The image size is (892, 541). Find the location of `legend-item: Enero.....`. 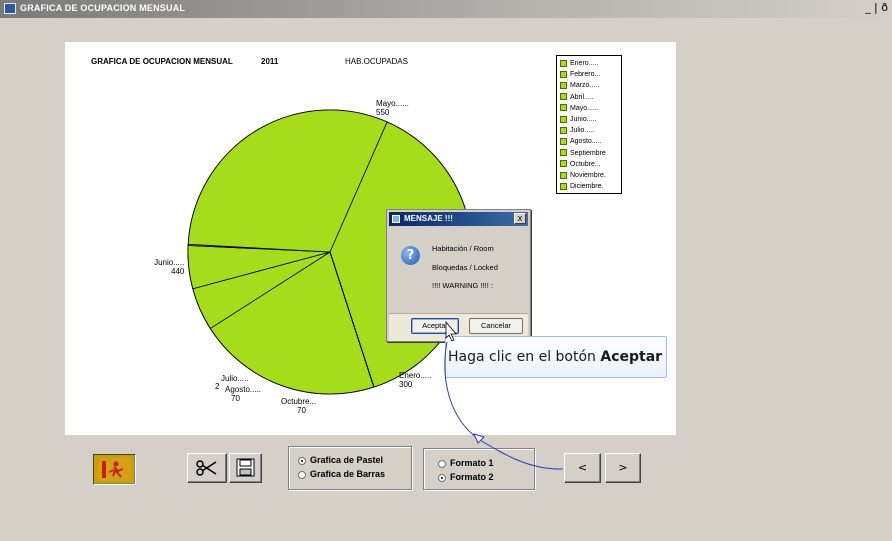

legend-item: Enero..... is located at coordinates (590, 63).